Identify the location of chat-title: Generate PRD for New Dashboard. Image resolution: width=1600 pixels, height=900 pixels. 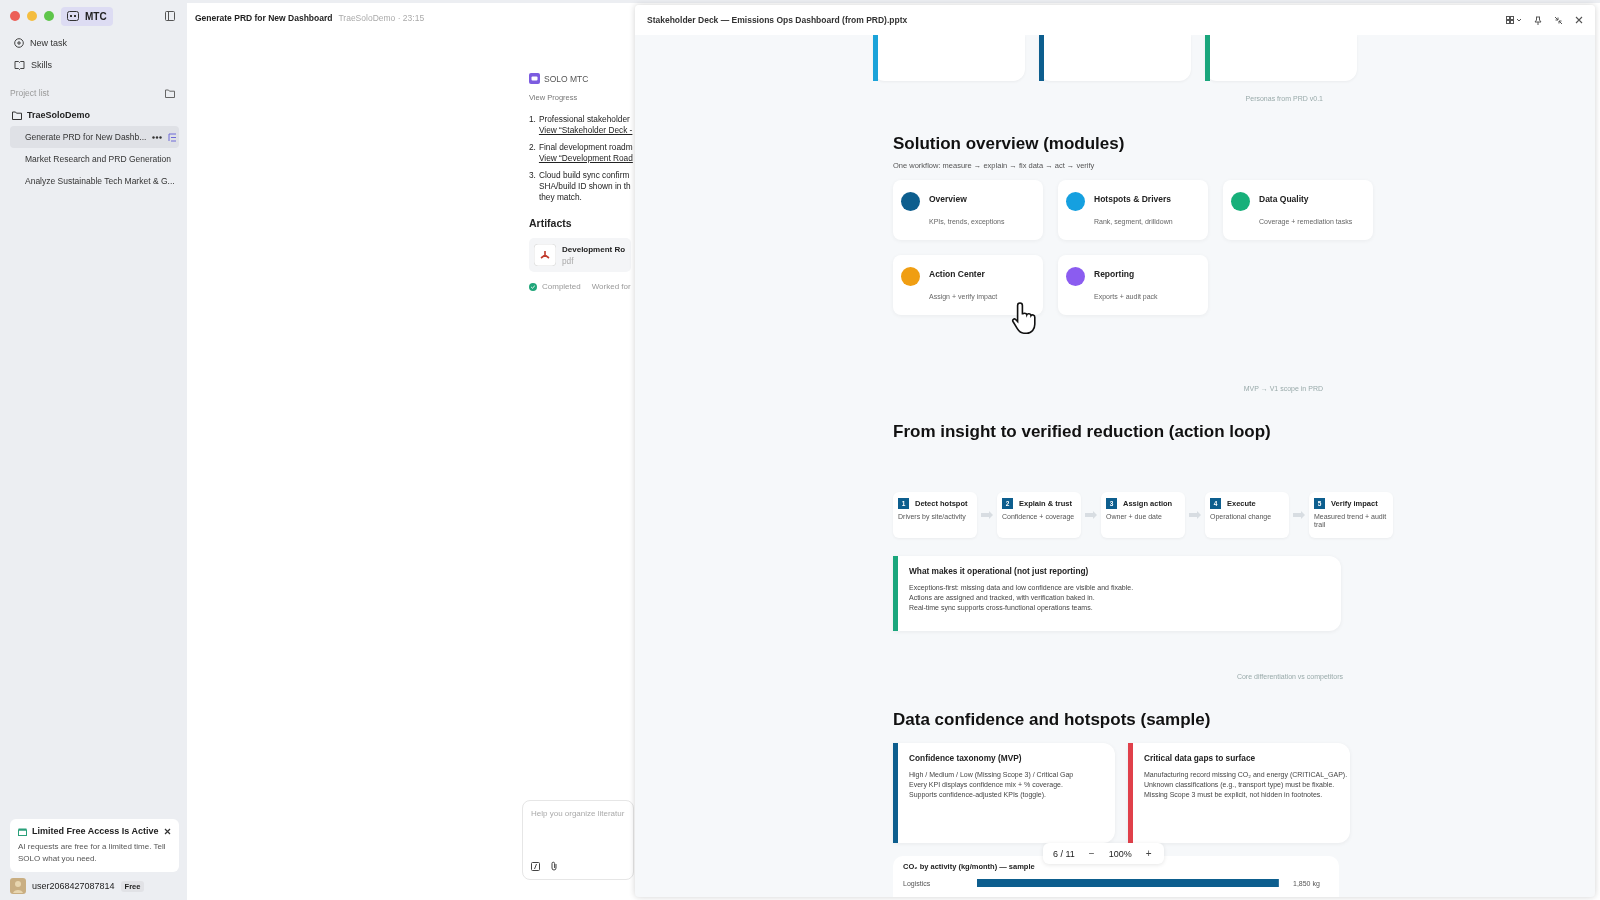
(264, 18).